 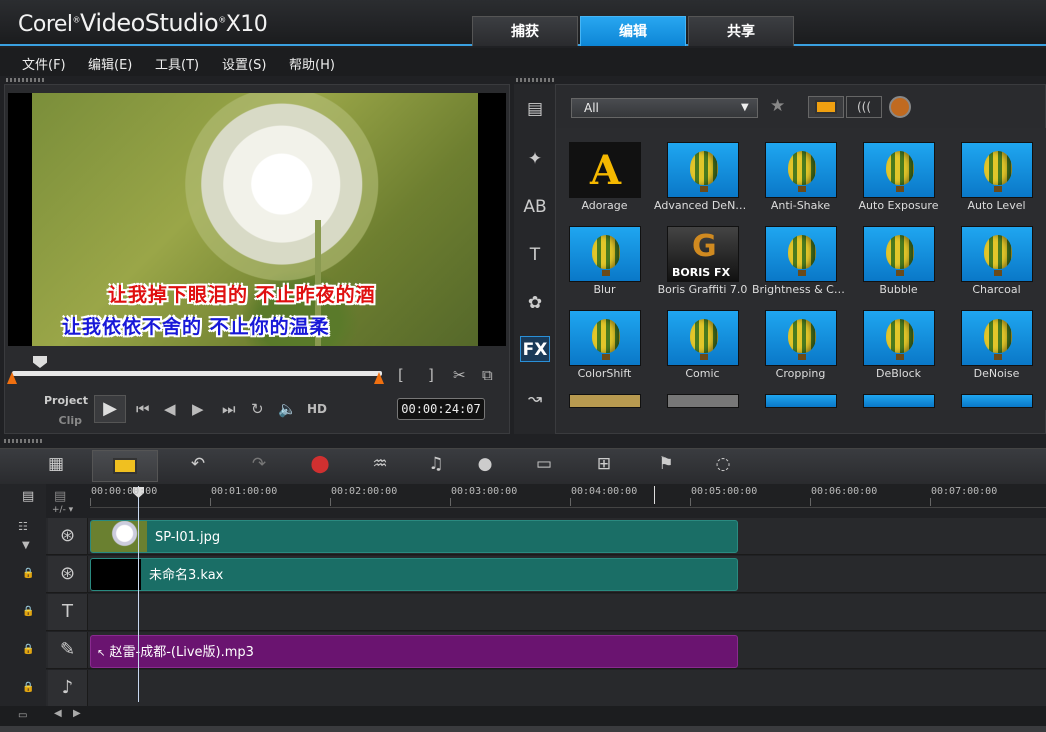 I want to click on track-manager-icon: ☷, so click(x=23, y=526).